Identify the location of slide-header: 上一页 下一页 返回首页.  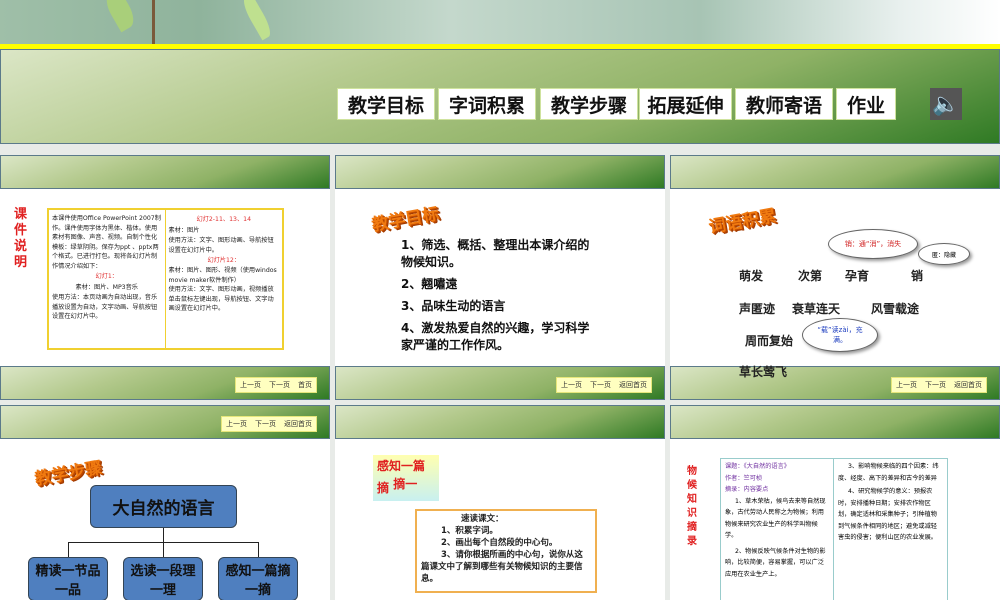
(165, 422).